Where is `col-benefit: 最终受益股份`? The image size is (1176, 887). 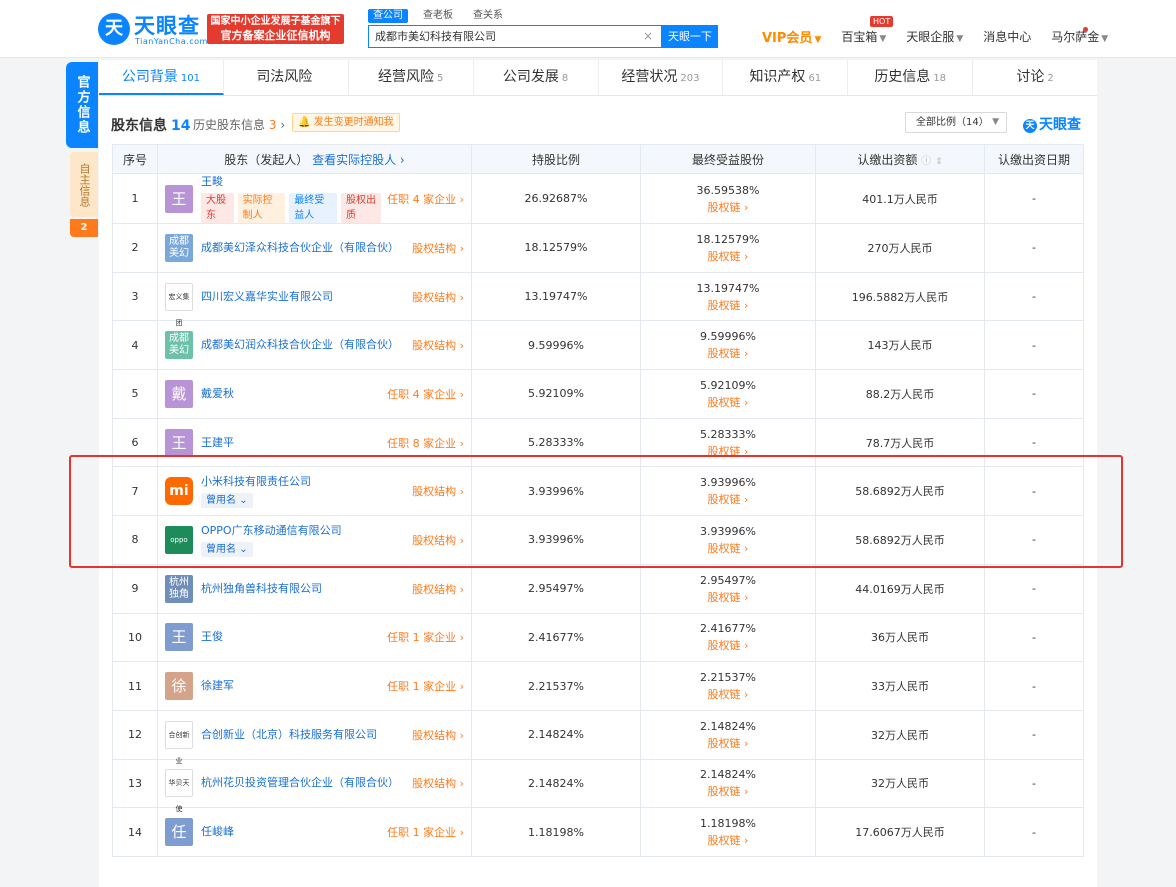
col-benefit: 最终受益股份 is located at coordinates (728, 159).